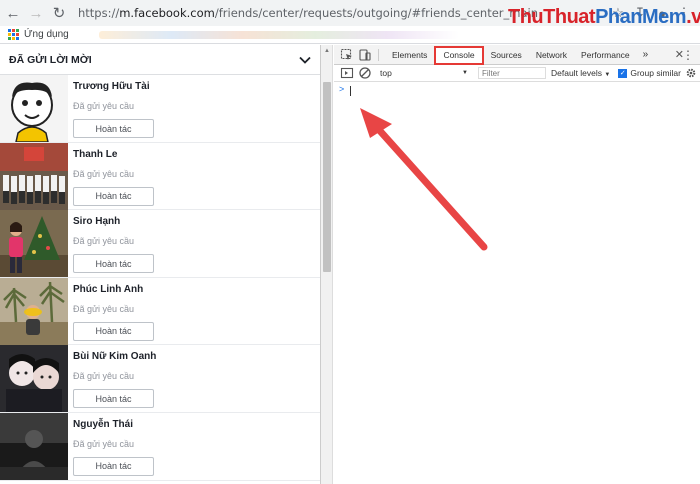 The width and height of the screenshot is (700, 484). Describe the element at coordinates (160, 244) in the screenshot. I see `request-row: Siro Hạnh Đã gửi yêu cầu Hoàn tác` at that location.